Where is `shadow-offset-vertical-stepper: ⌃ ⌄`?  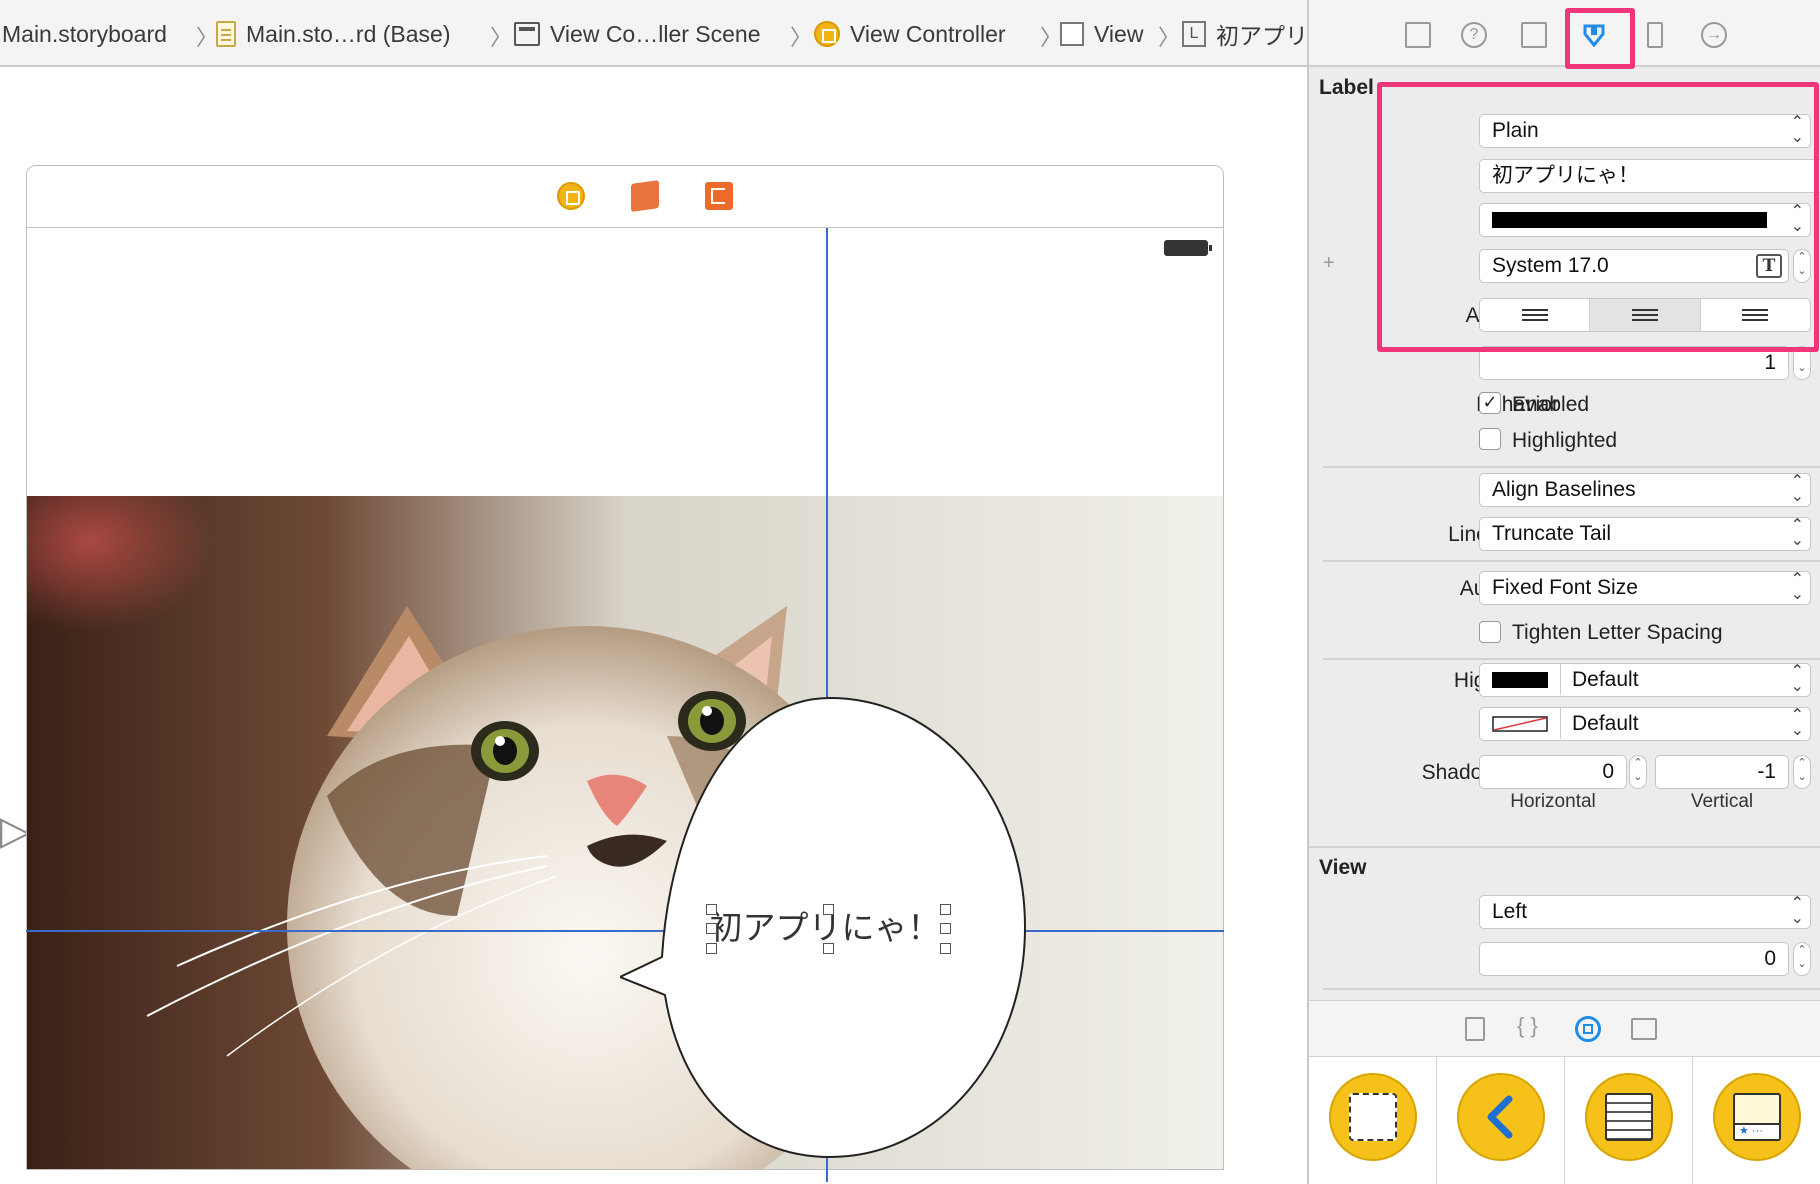
shadow-offset-vertical-stepper: ⌃ ⌄ is located at coordinates (1802, 772).